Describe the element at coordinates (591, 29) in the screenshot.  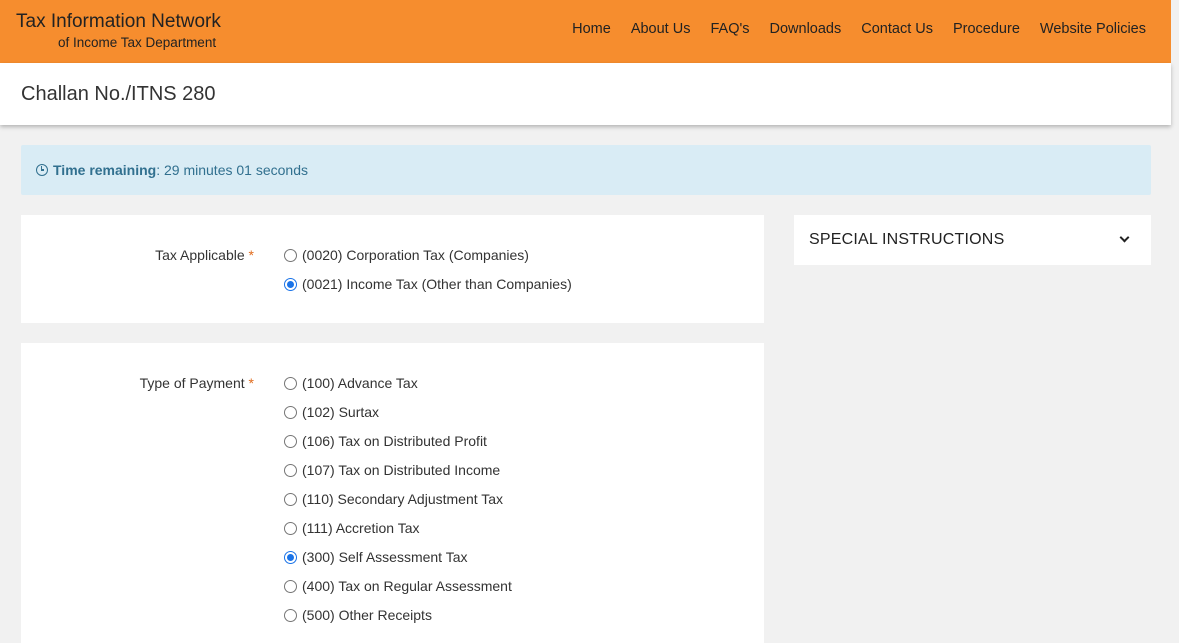
I see `nav-home: Home` at that location.